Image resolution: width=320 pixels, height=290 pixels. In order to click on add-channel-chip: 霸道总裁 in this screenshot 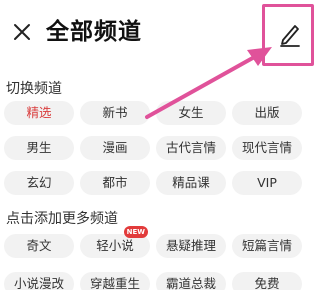, I will do `click(191, 281)`.